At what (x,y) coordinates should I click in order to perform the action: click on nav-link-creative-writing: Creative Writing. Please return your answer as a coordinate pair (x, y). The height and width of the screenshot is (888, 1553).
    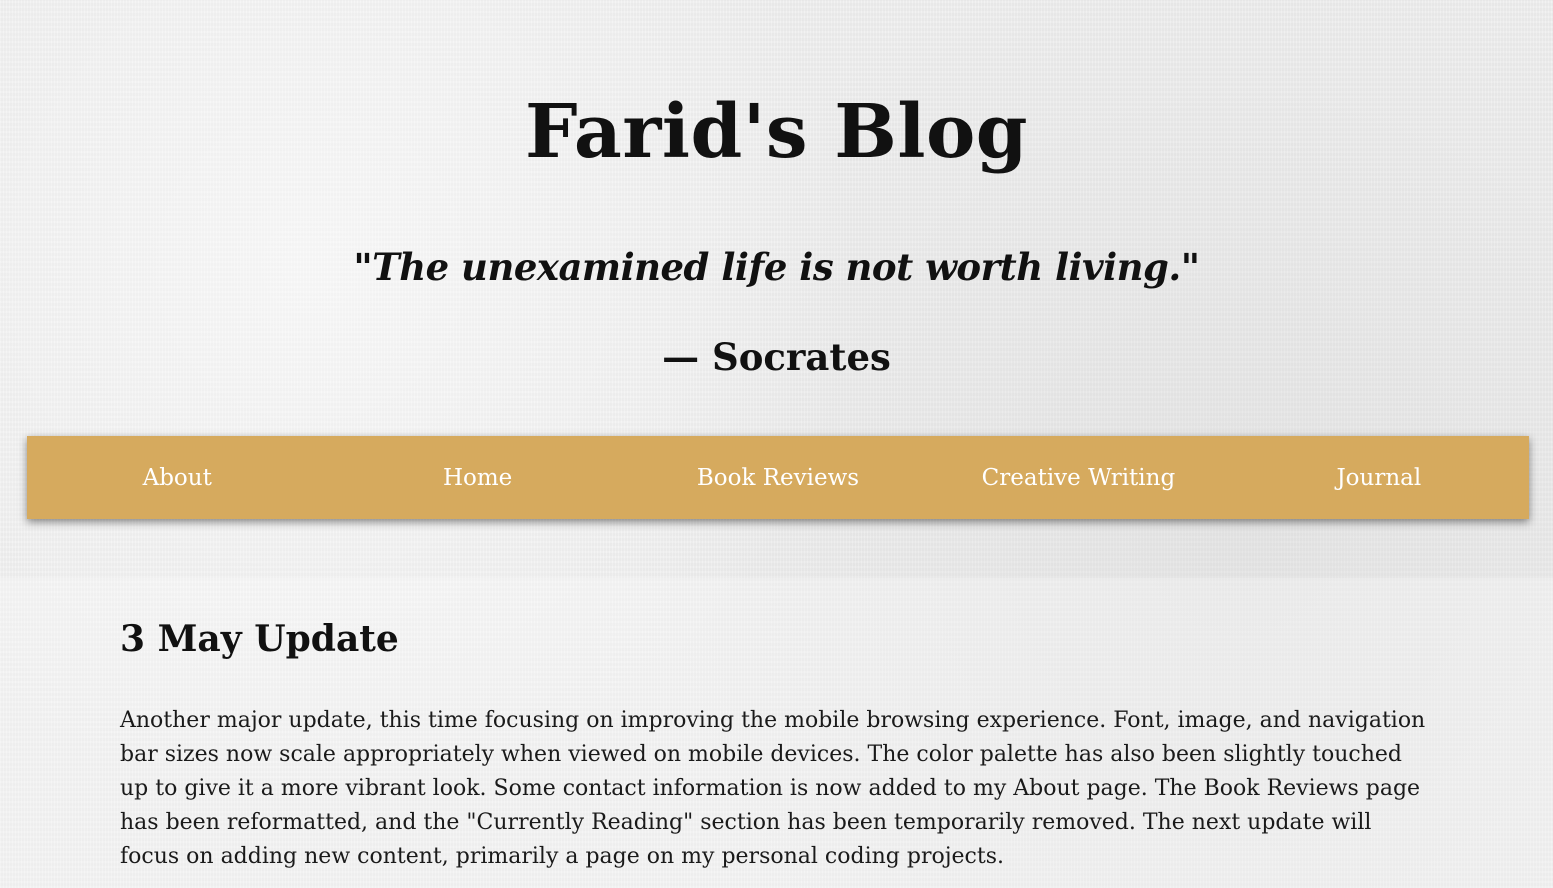
    Looking at the image, I should click on (1078, 477).